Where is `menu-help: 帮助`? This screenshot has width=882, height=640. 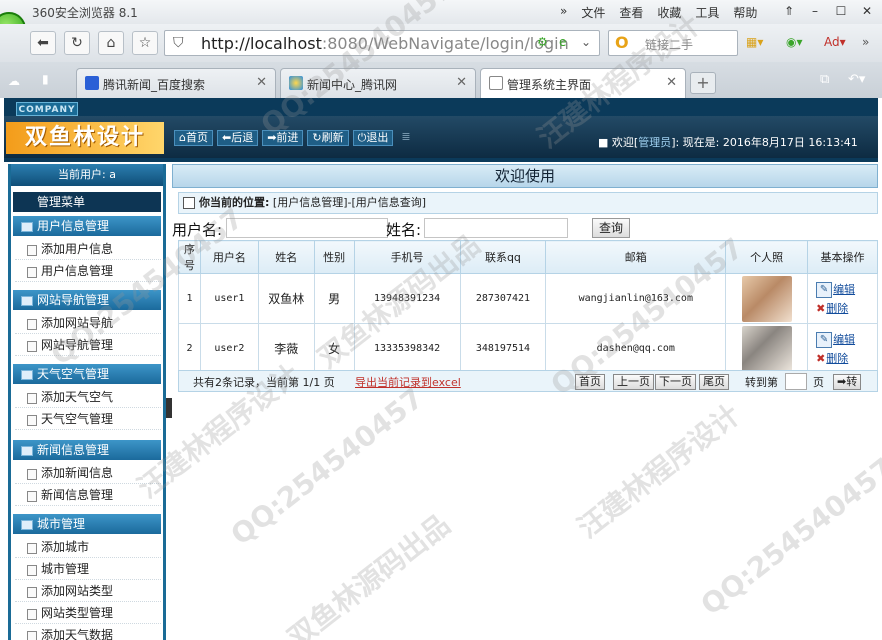 menu-help: 帮助 is located at coordinates (745, 12).